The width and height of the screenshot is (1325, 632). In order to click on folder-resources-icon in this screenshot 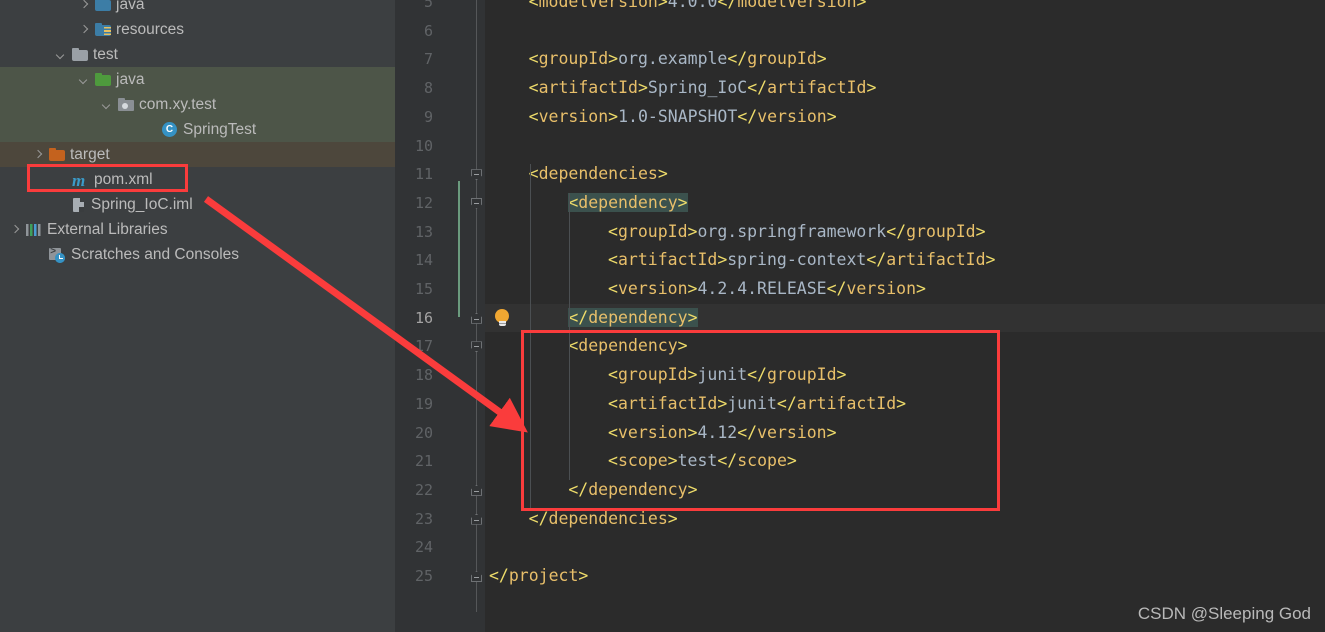, I will do `click(103, 29)`.